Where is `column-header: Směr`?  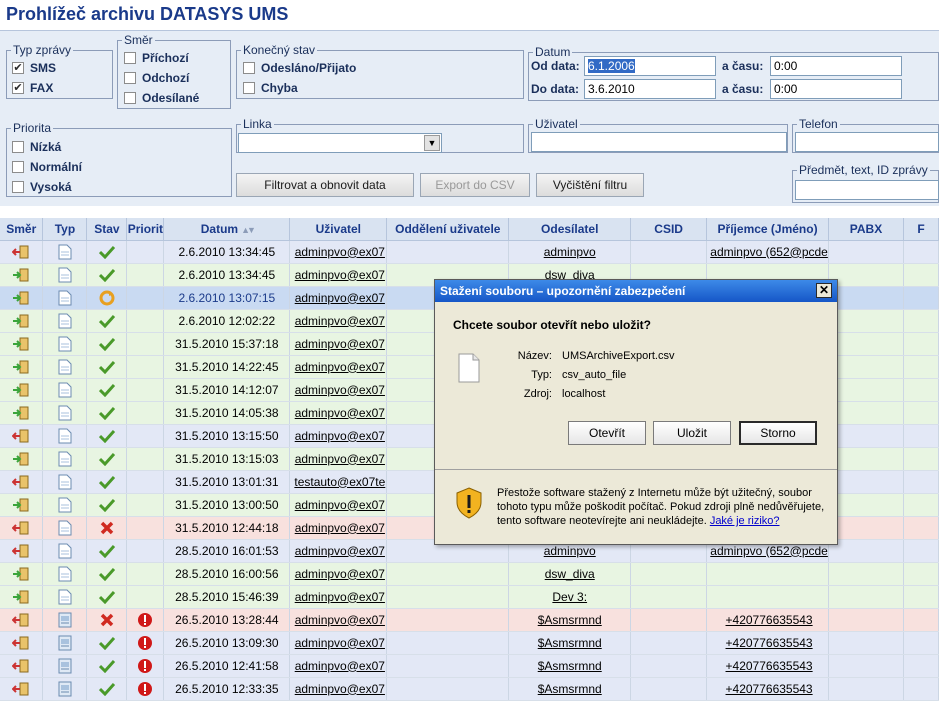
column-header: Směr is located at coordinates (22, 229).